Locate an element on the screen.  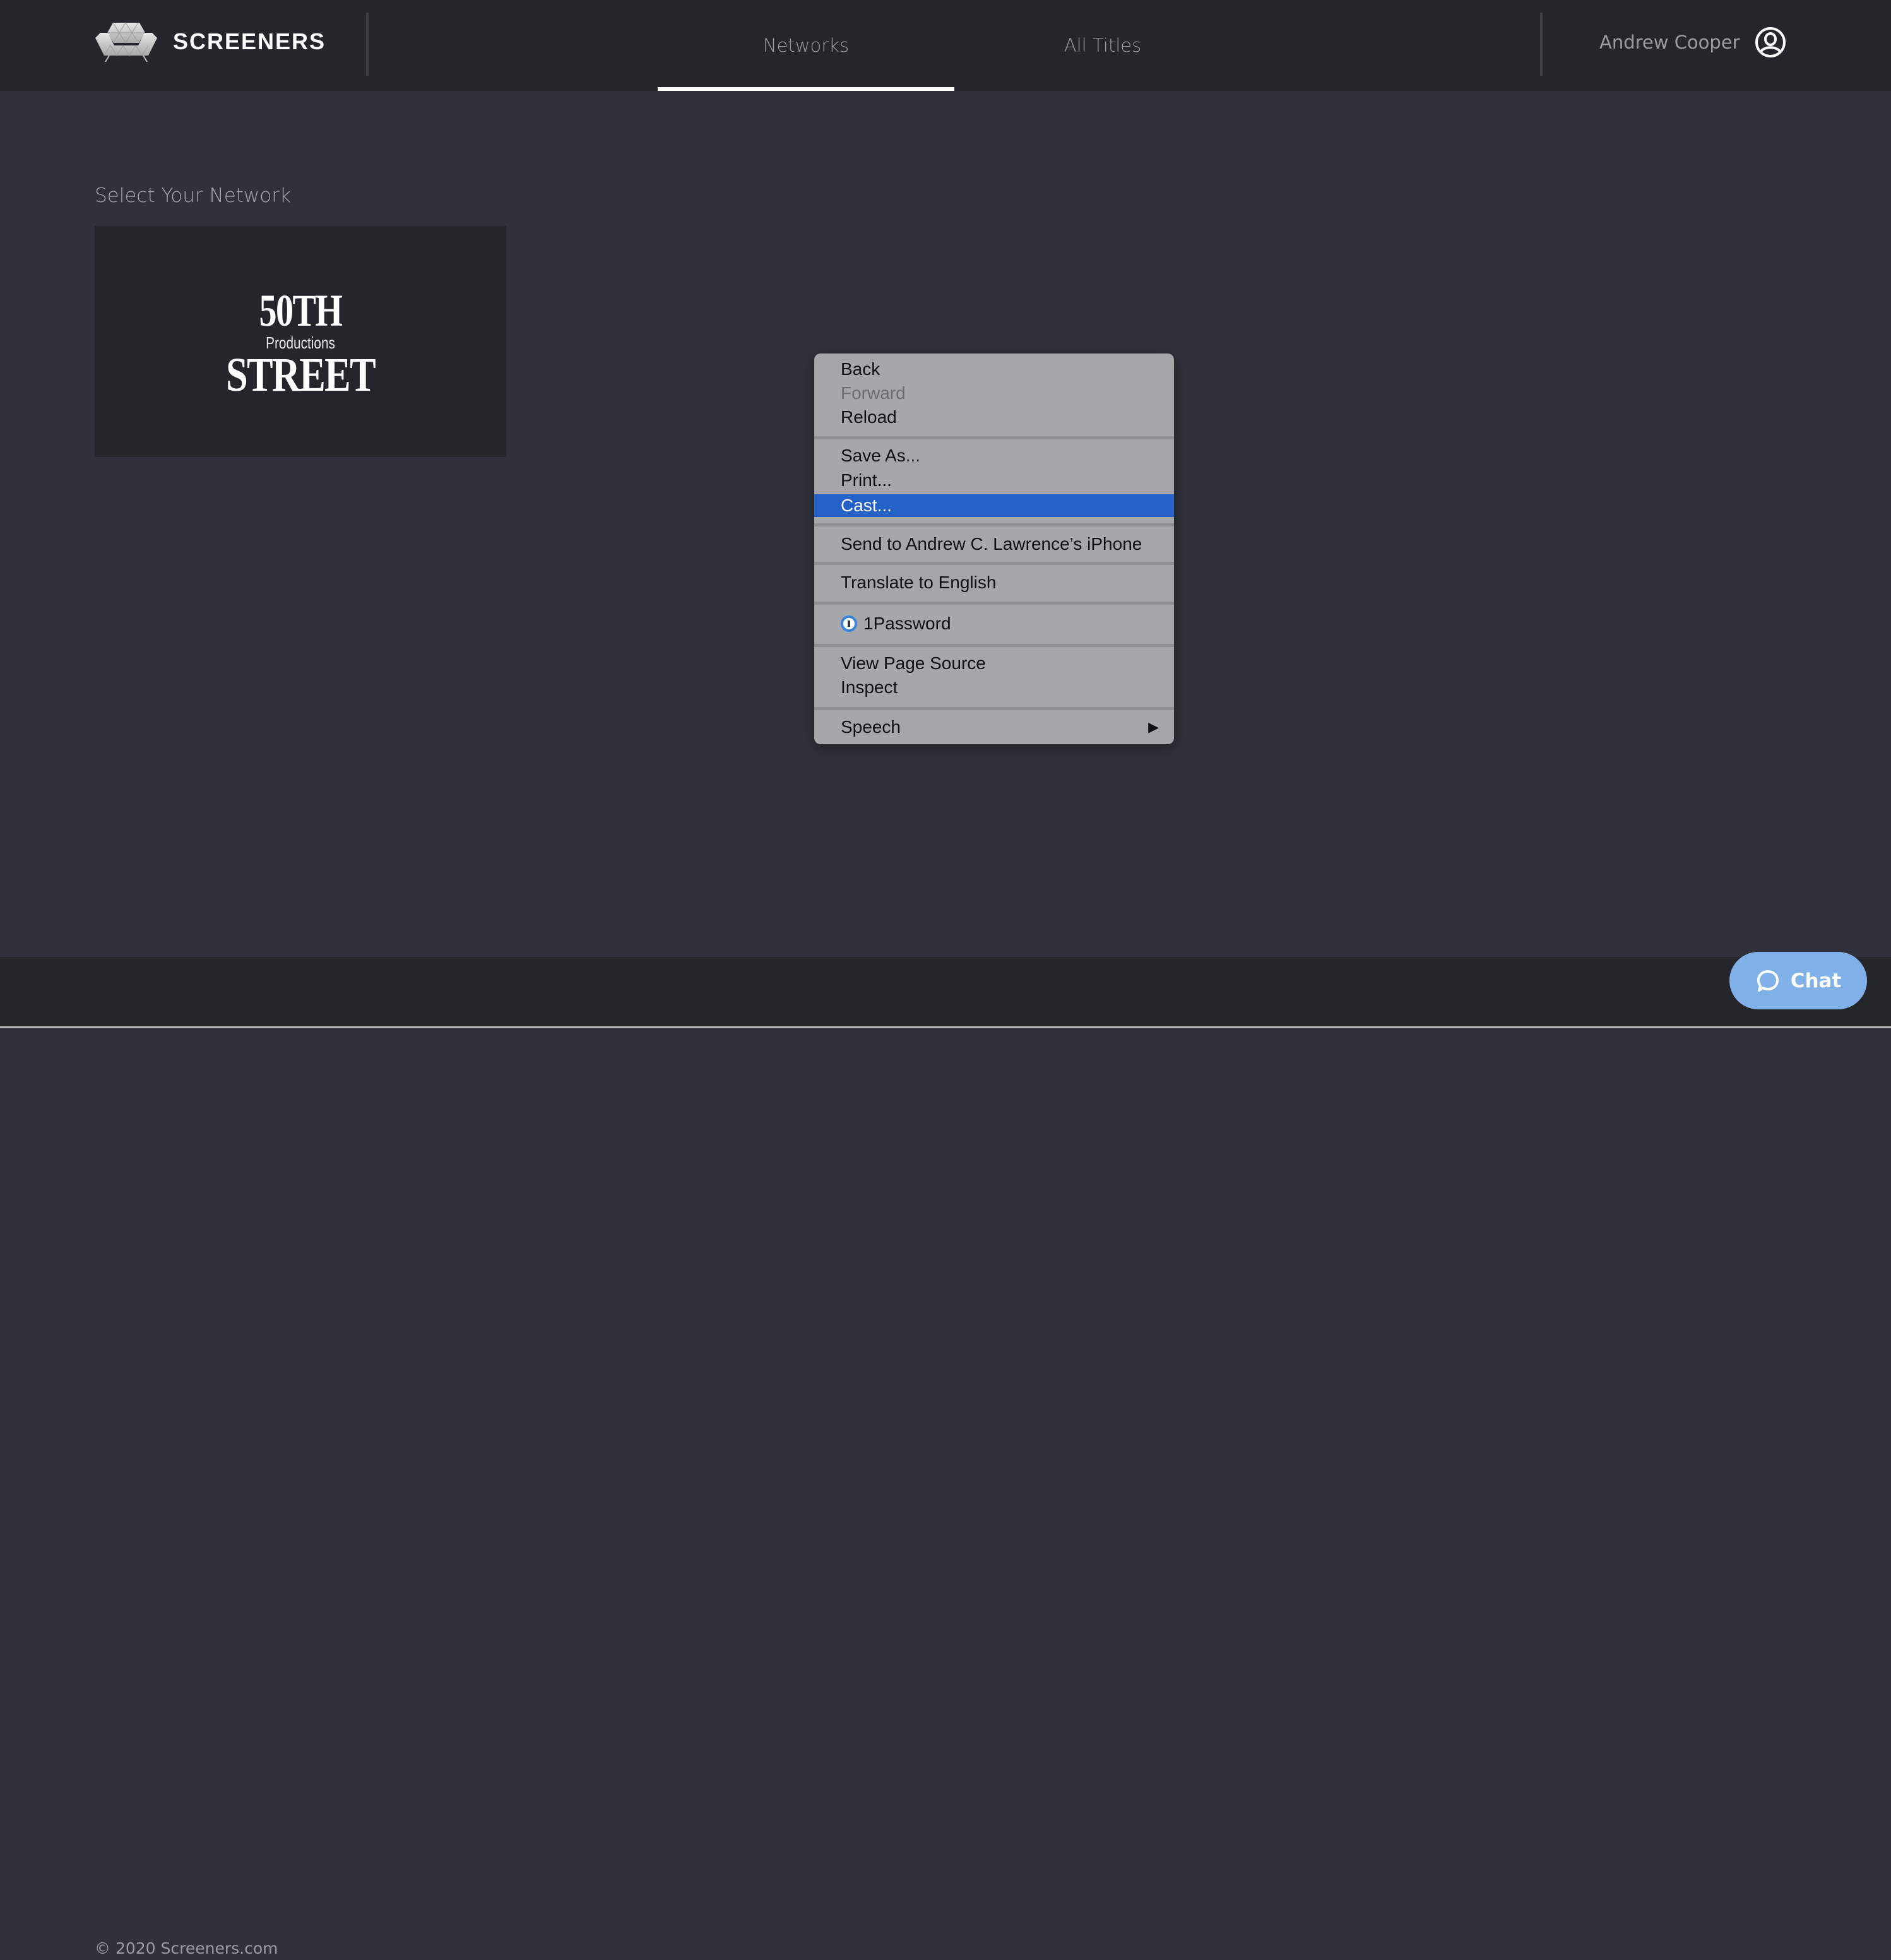
chat-bubble-icon is located at coordinates (1768, 981).